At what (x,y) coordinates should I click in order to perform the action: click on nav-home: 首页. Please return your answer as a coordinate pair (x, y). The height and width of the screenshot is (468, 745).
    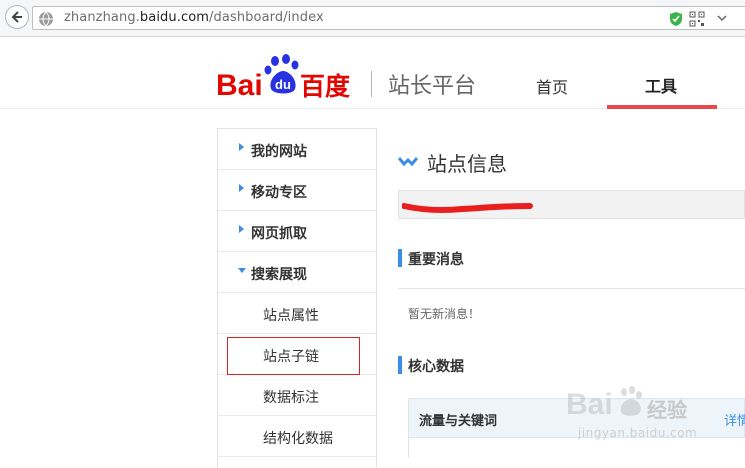
    Looking at the image, I should click on (552, 86).